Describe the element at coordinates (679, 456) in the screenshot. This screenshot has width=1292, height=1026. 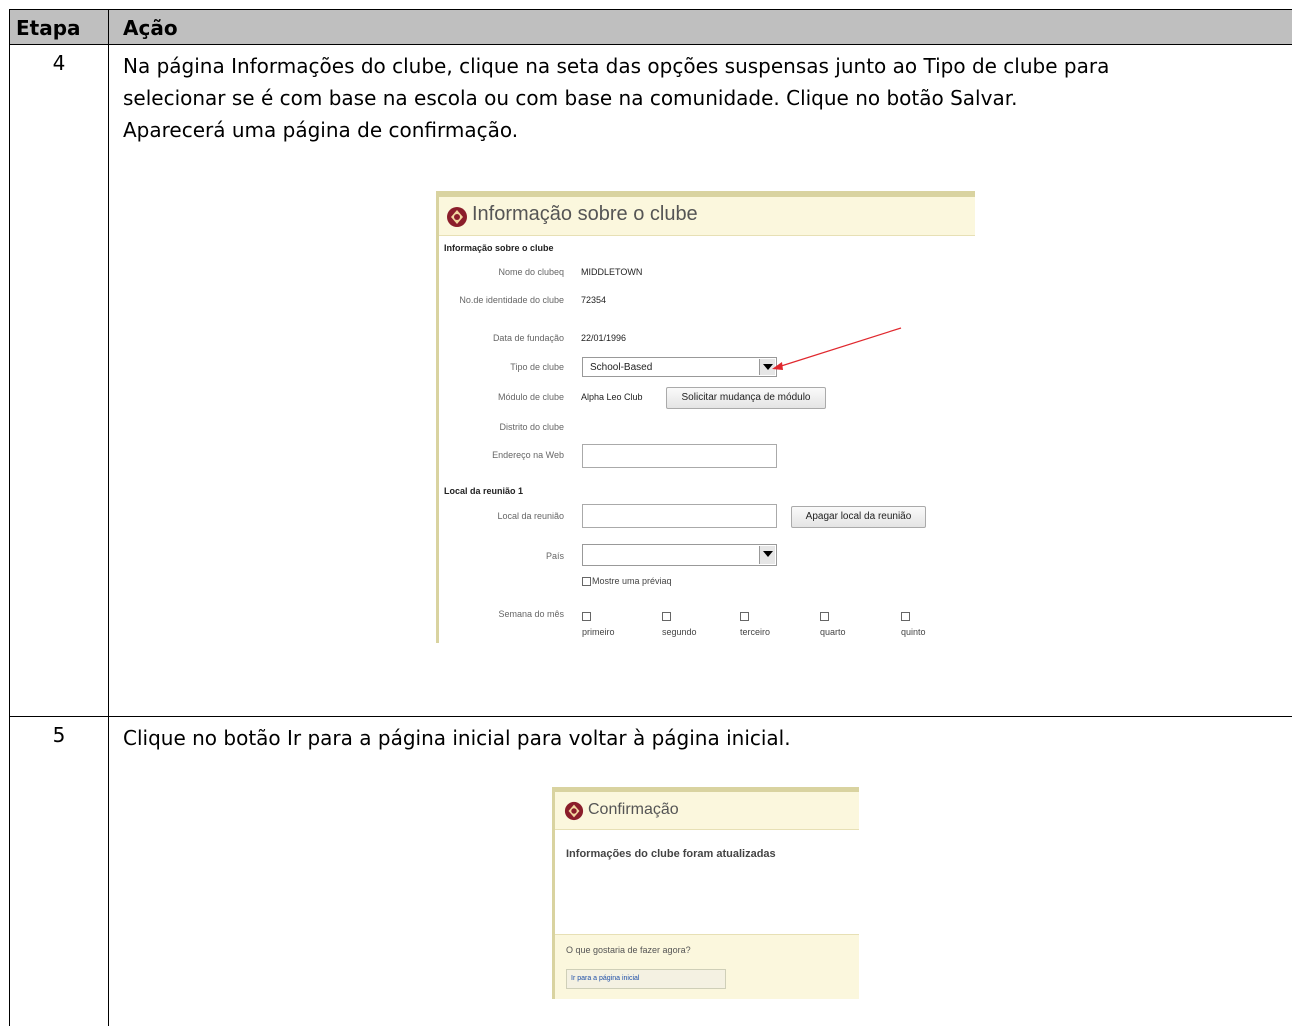
I see `web-address-input` at that location.